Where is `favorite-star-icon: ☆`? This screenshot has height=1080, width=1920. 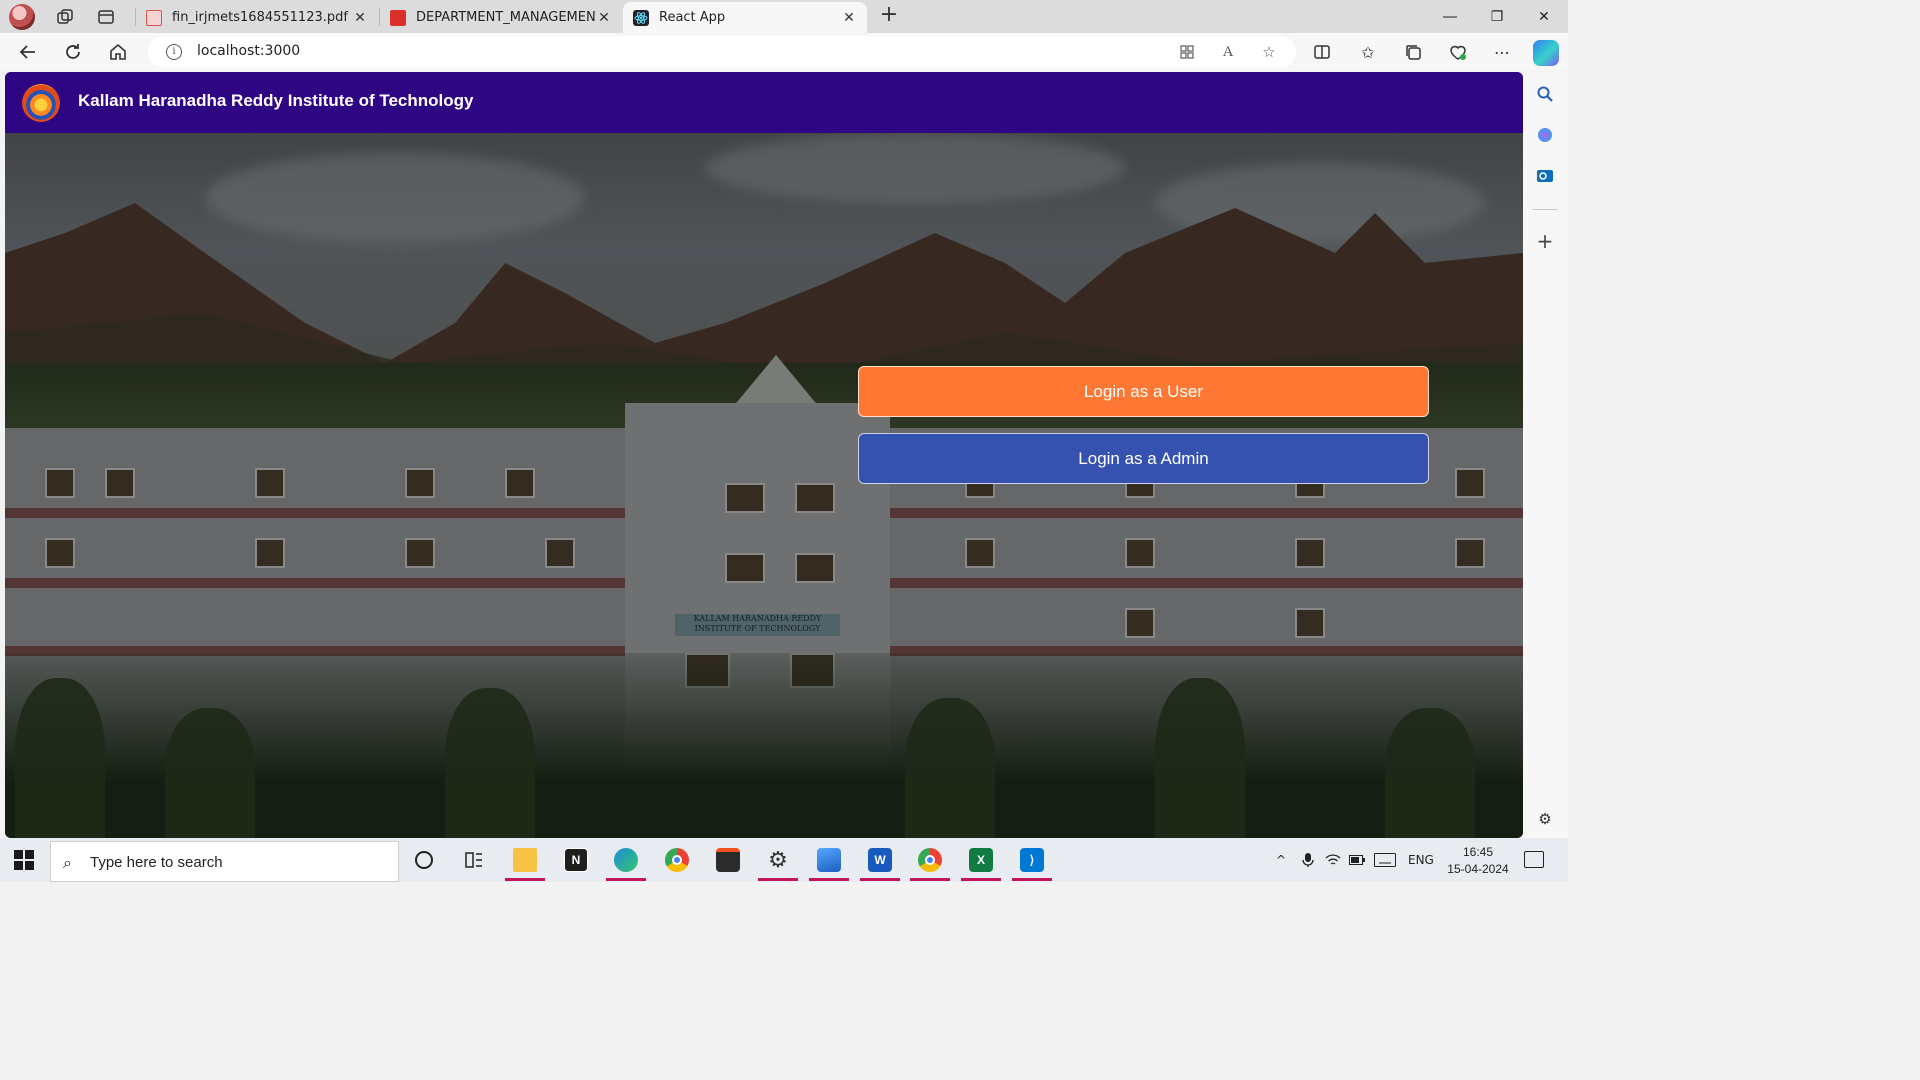 favorite-star-icon: ☆ is located at coordinates (1269, 52).